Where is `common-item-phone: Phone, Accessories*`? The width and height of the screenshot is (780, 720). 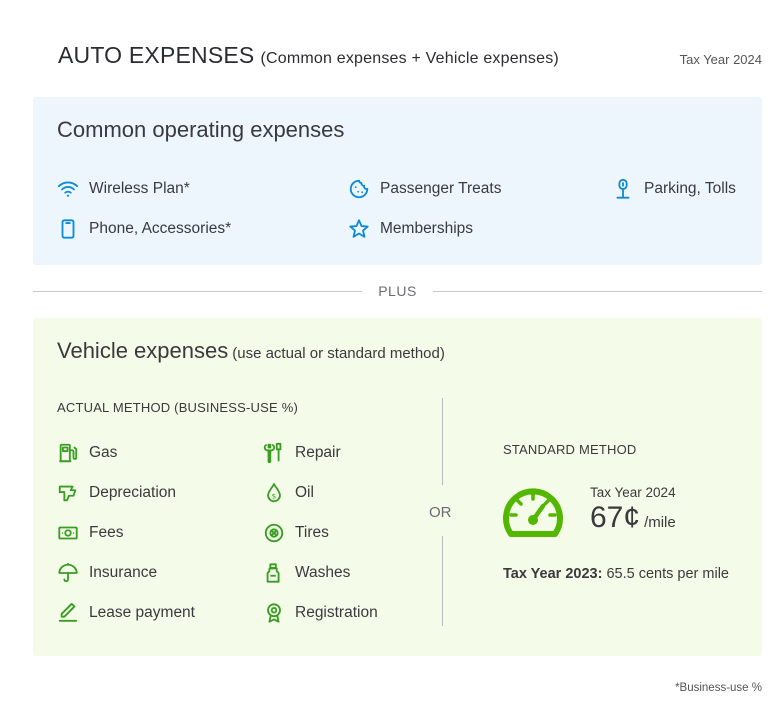 common-item-phone: Phone, Accessories* is located at coordinates (144, 229).